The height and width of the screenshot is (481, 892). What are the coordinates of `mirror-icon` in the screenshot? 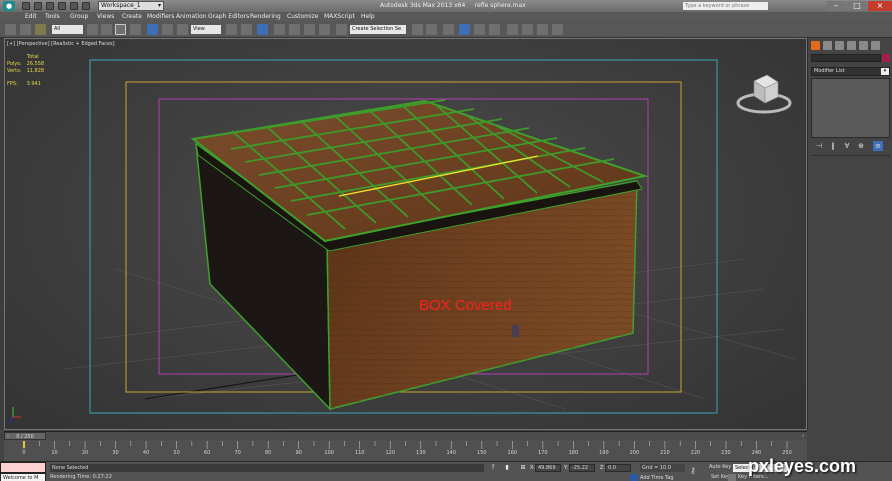 It's located at (417, 29).